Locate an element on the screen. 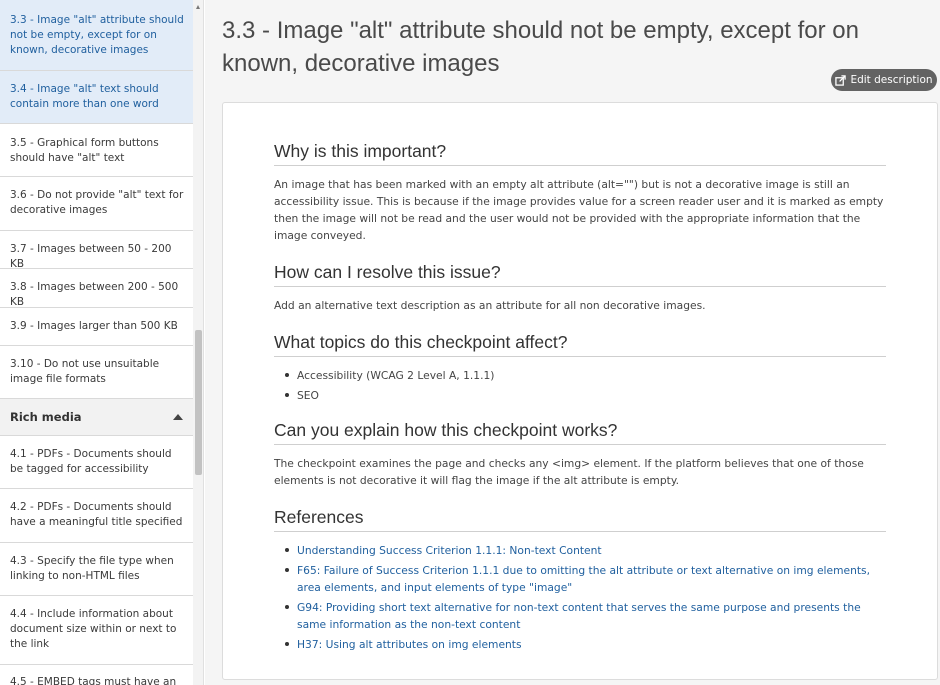 The width and height of the screenshot is (940, 685). sidebar-item-3-8: 3.8 - Images between 200 - 500 KB is located at coordinates (96, 288).